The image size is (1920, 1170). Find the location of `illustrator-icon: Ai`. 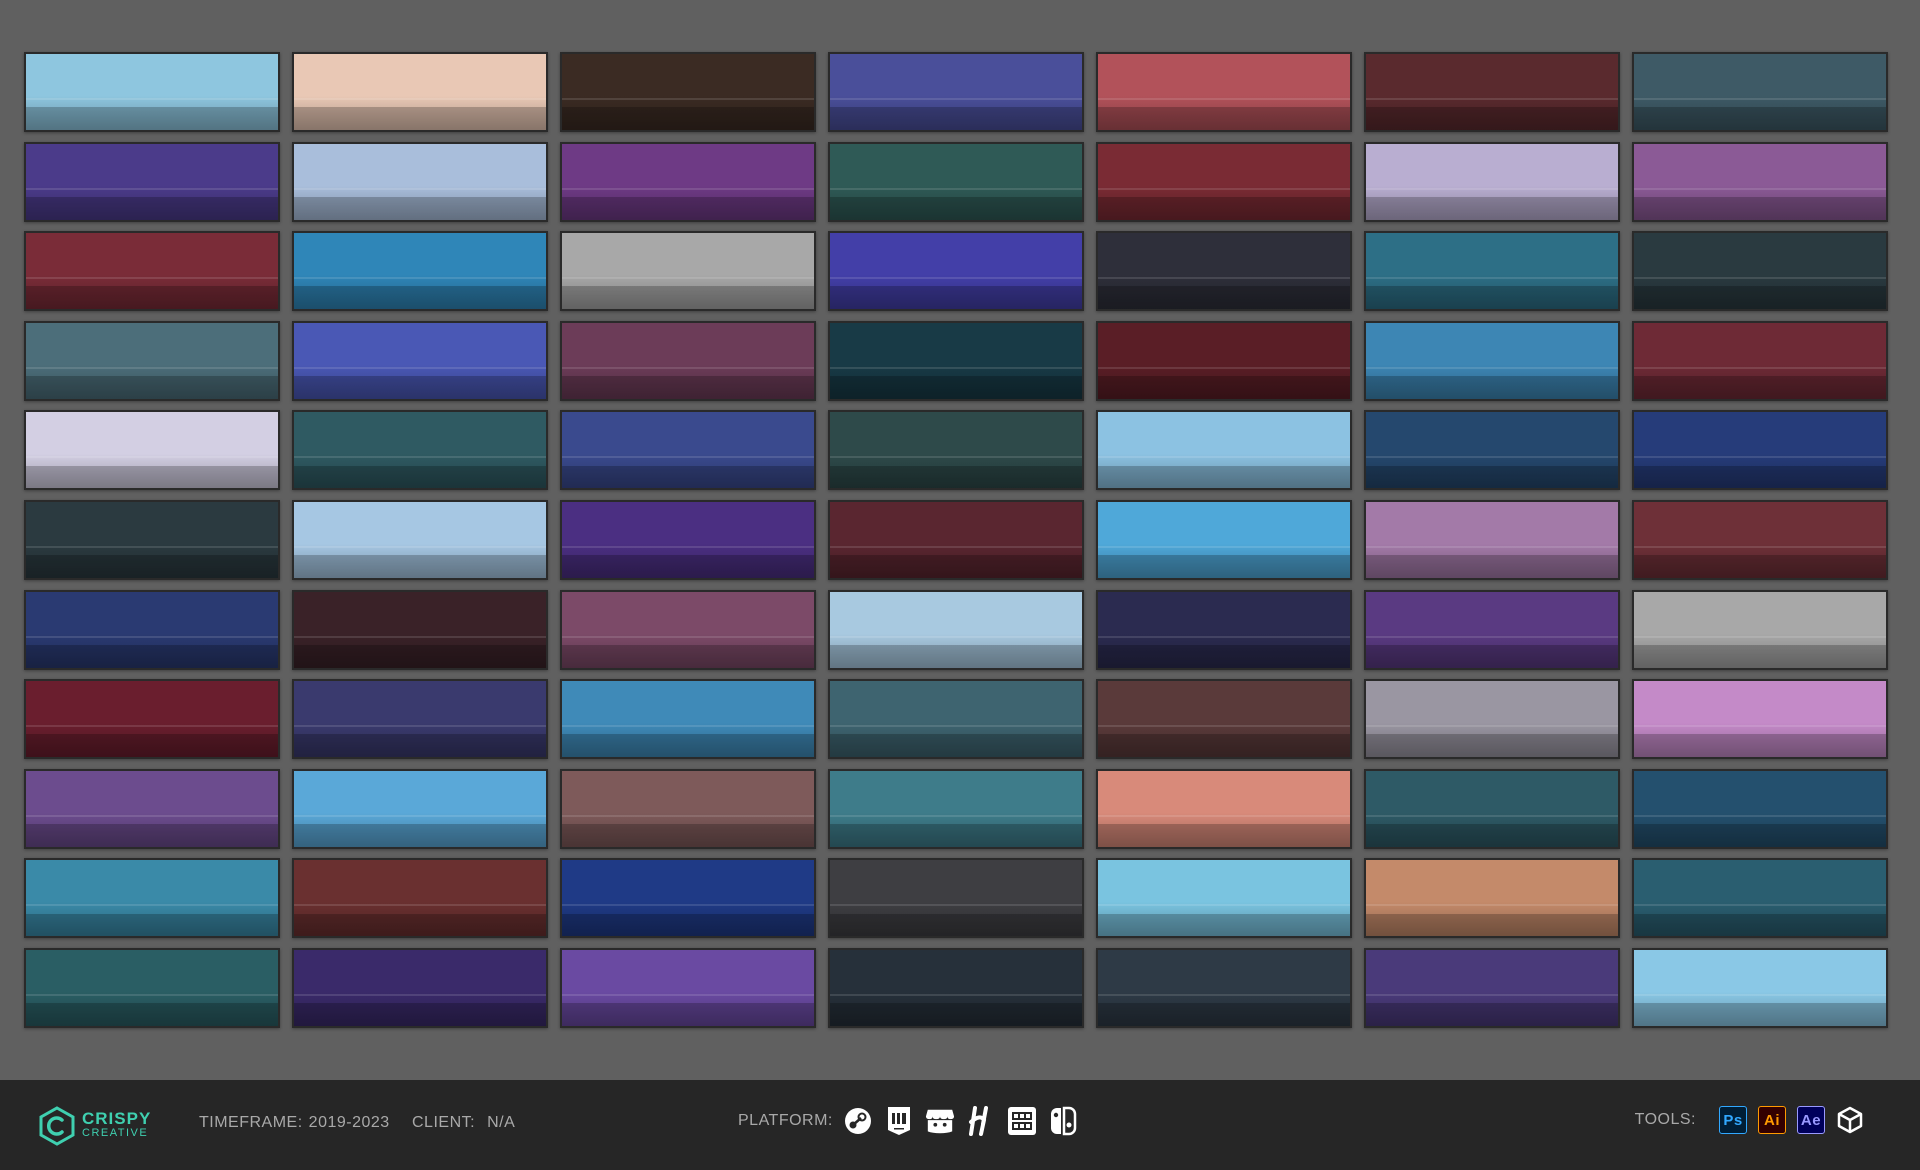

illustrator-icon: Ai is located at coordinates (1772, 1120).